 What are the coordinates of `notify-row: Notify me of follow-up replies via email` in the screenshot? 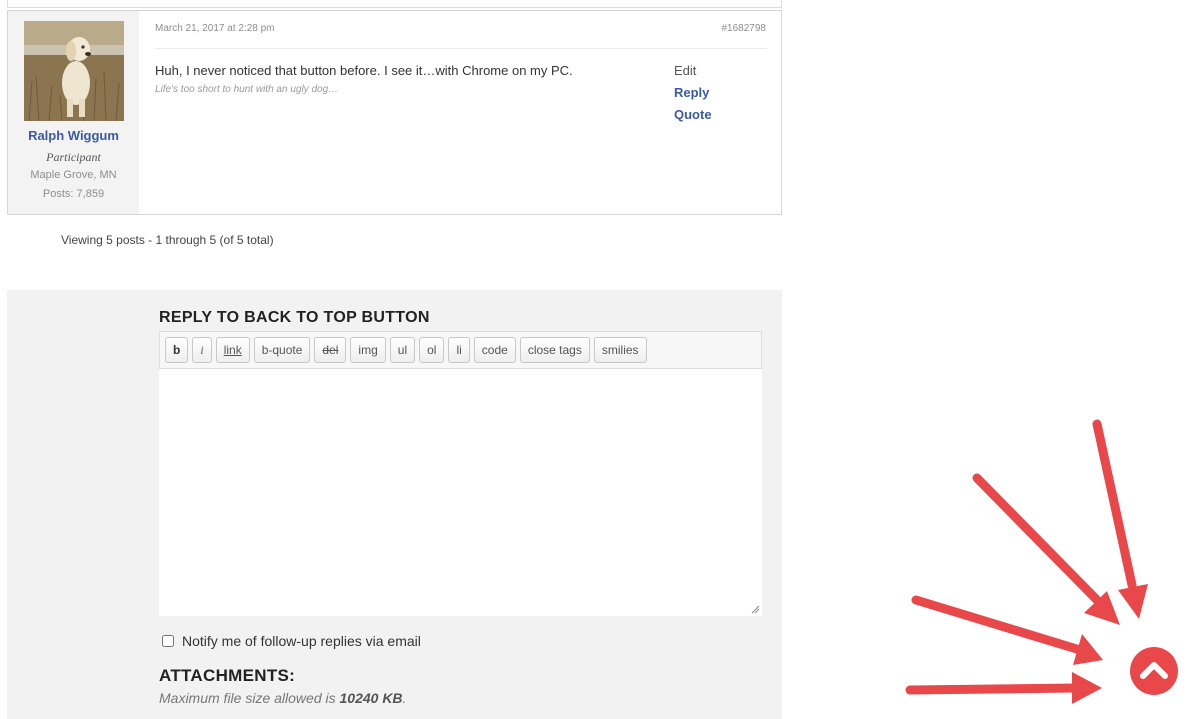 It's located at (291, 641).